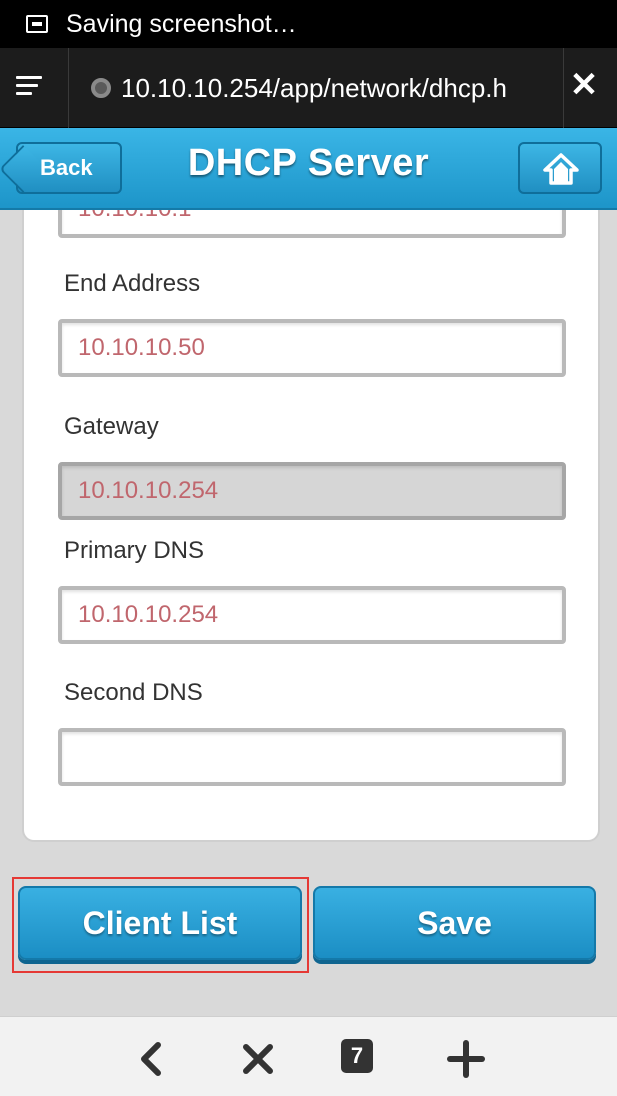 Image resolution: width=617 pixels, height=1096 pixels. What do you see at coordinates (312, 348) in the screenshot?
I see `end-address-input: 10.10.10.50` at bounding box center [312, 348].